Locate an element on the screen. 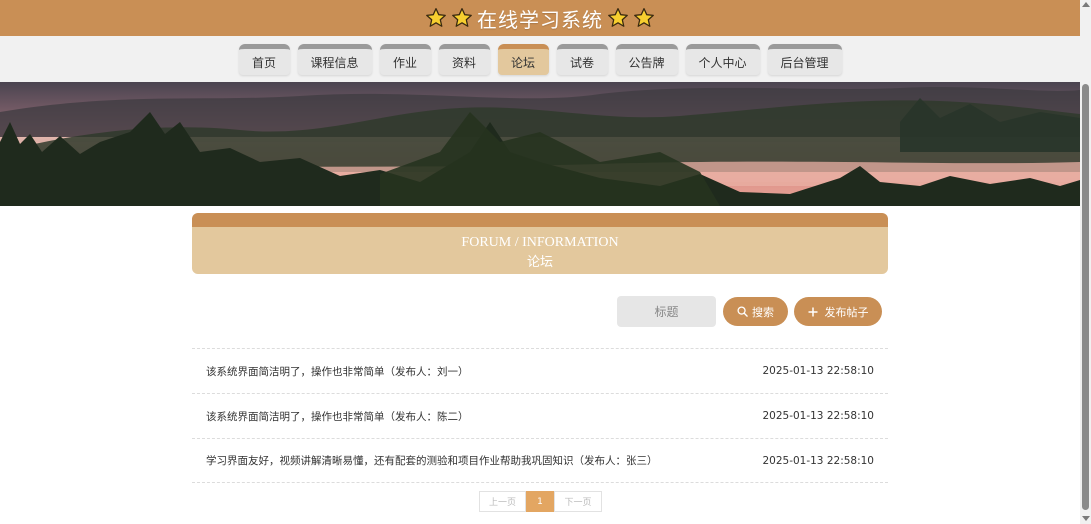 The width and height of the screenshot is (1091, 524). scroll-thumb is located at coordinates (1085, 297).